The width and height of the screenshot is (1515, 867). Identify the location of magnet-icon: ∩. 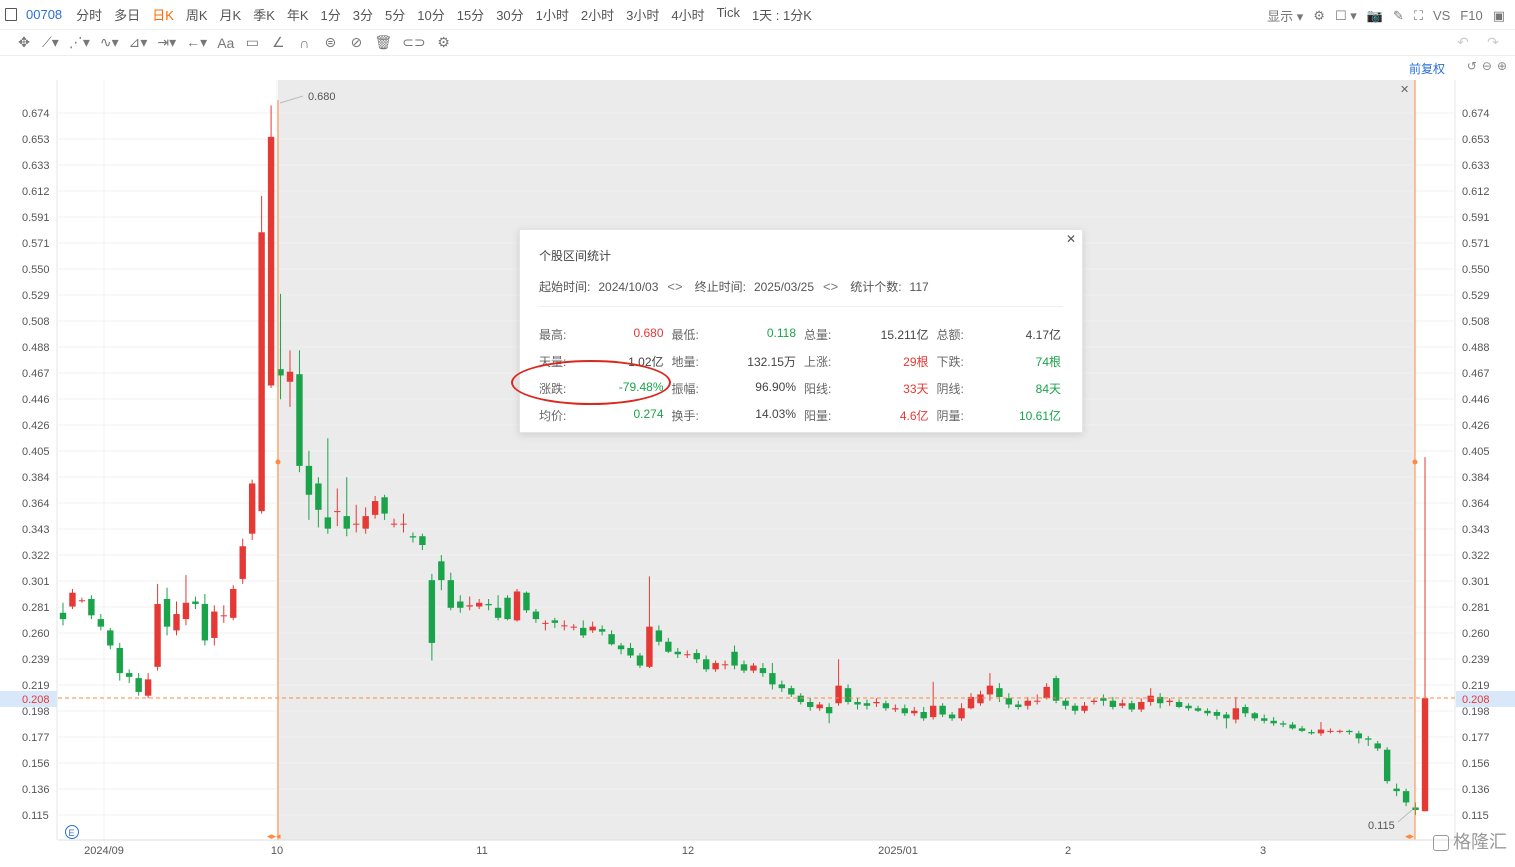
(304, 43).